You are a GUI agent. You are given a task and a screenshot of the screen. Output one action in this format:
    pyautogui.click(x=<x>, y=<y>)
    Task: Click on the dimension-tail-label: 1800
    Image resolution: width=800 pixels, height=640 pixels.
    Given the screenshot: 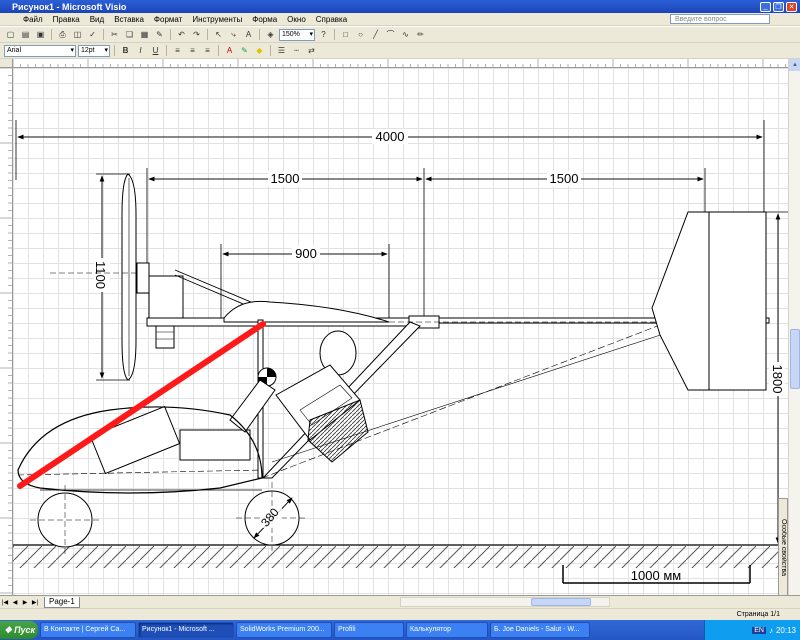 What is the action you would take?
    pyautogui.click(x=777, y=379)
    